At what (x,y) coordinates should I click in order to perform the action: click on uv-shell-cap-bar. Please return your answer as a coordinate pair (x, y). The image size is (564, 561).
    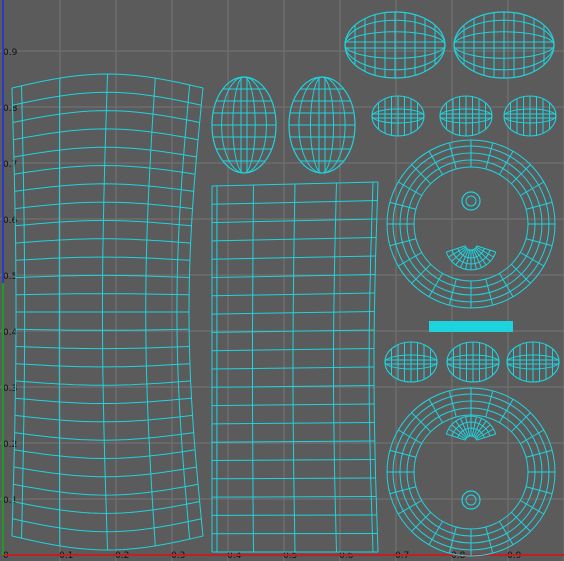
    Looking at the image, I should click on (471, 326).